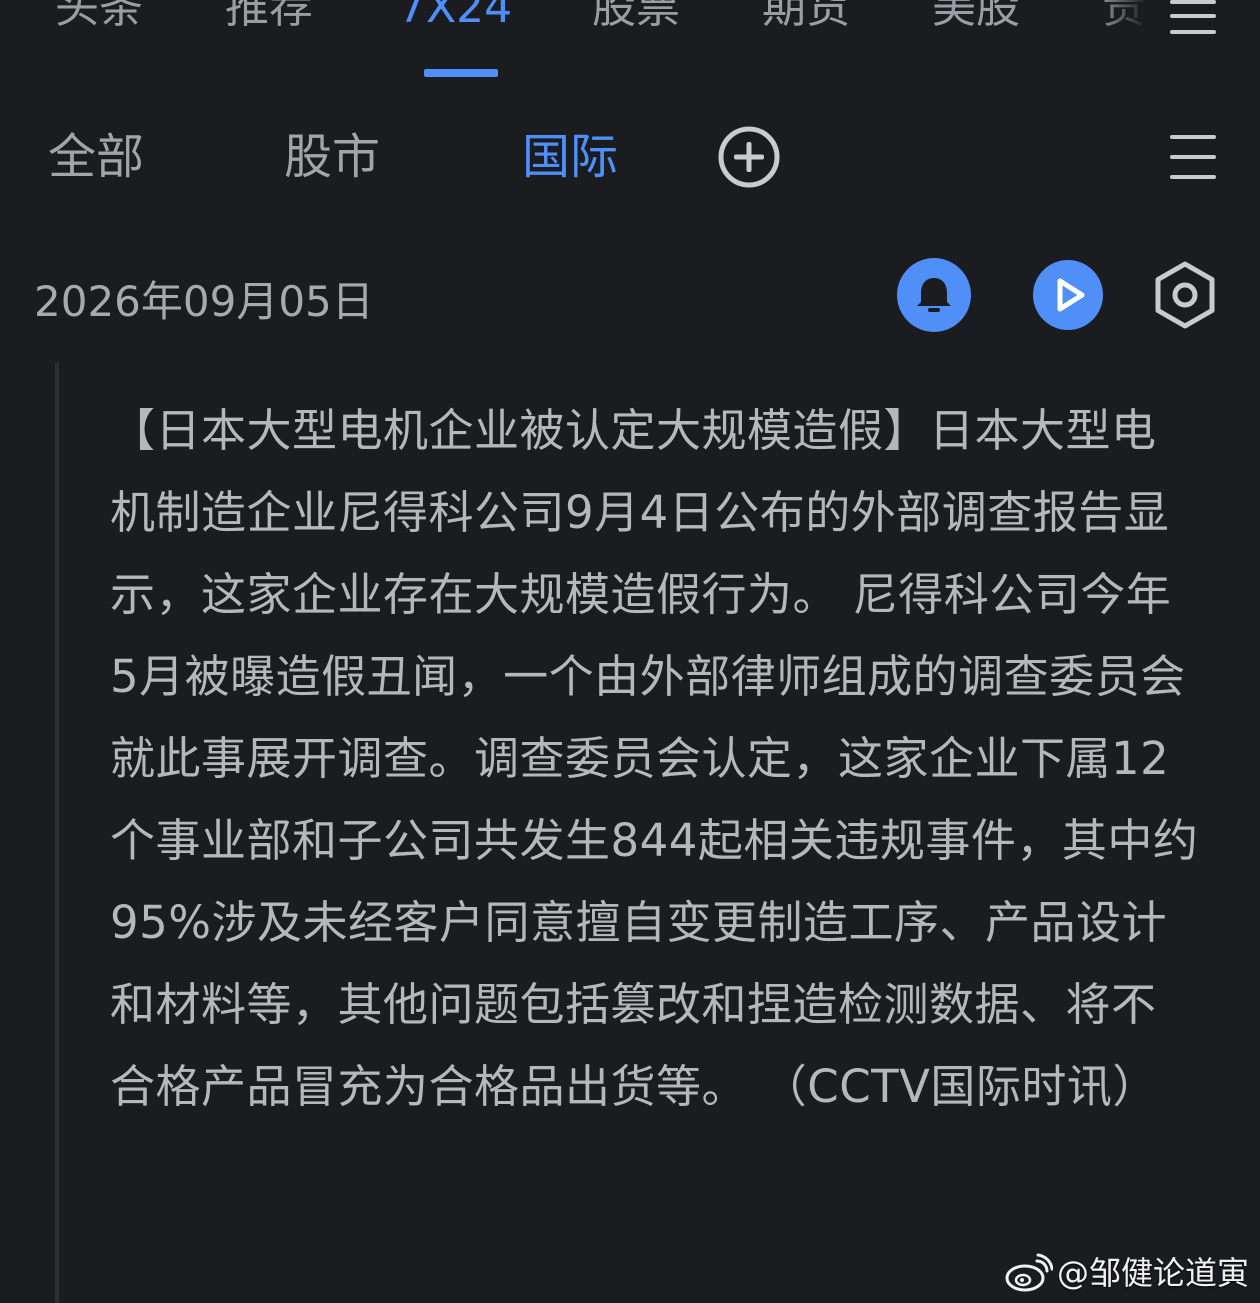 The height and width of the screenshot is (1303, 1260). Describe the element at coordinates (96, 157) in the screenshot. I see `sub-tab-all: 全部` at that location.